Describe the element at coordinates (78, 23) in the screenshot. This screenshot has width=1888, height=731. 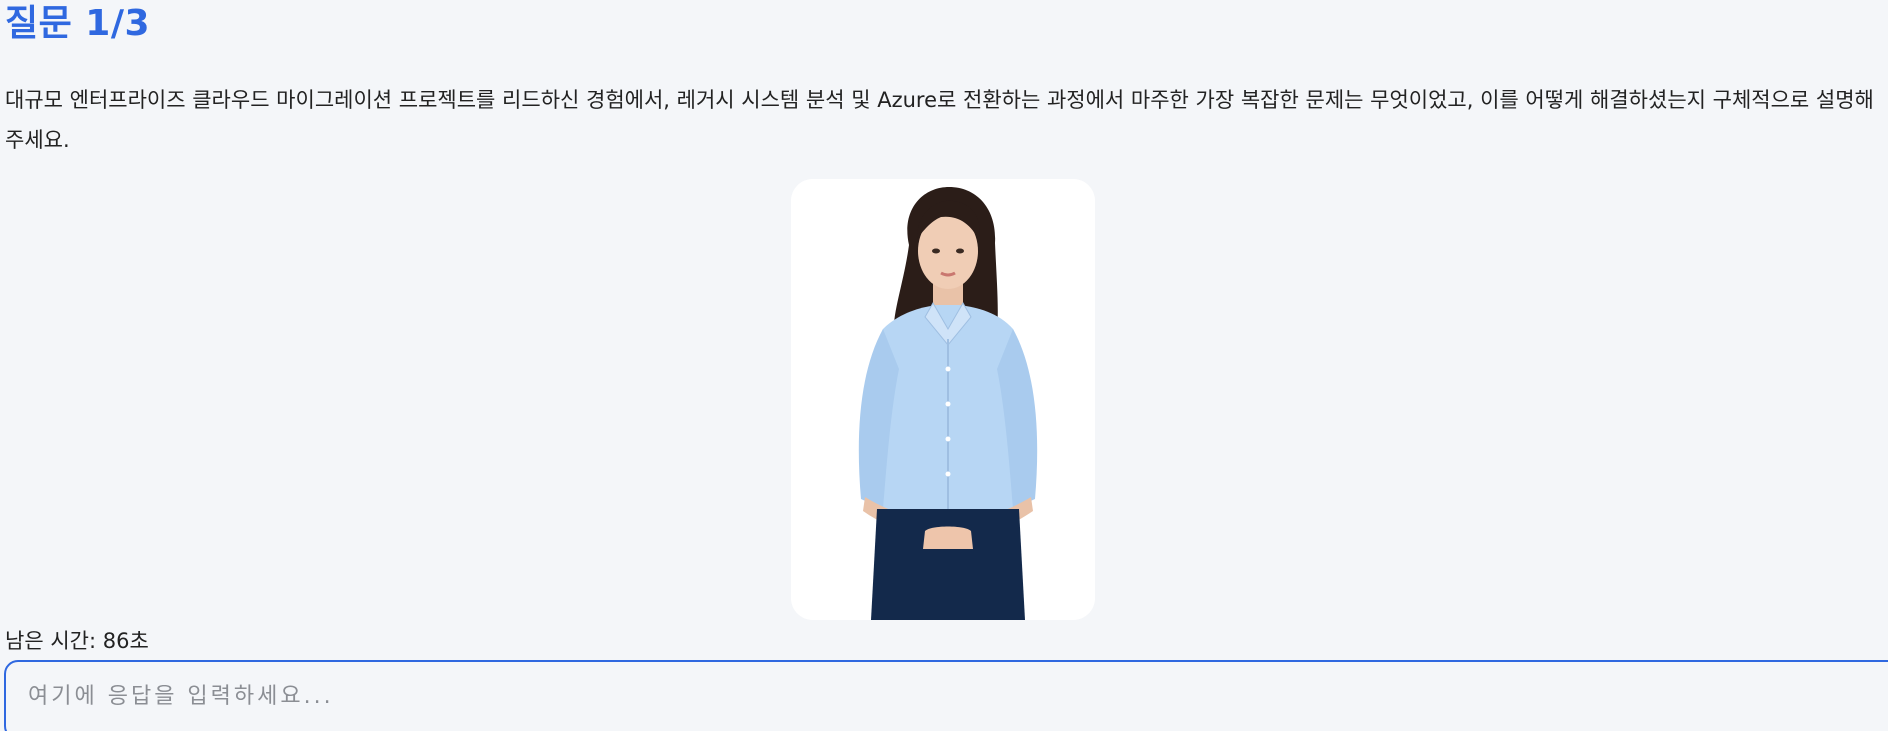
I see `question-counter-title: 질문 1/3` at that location.